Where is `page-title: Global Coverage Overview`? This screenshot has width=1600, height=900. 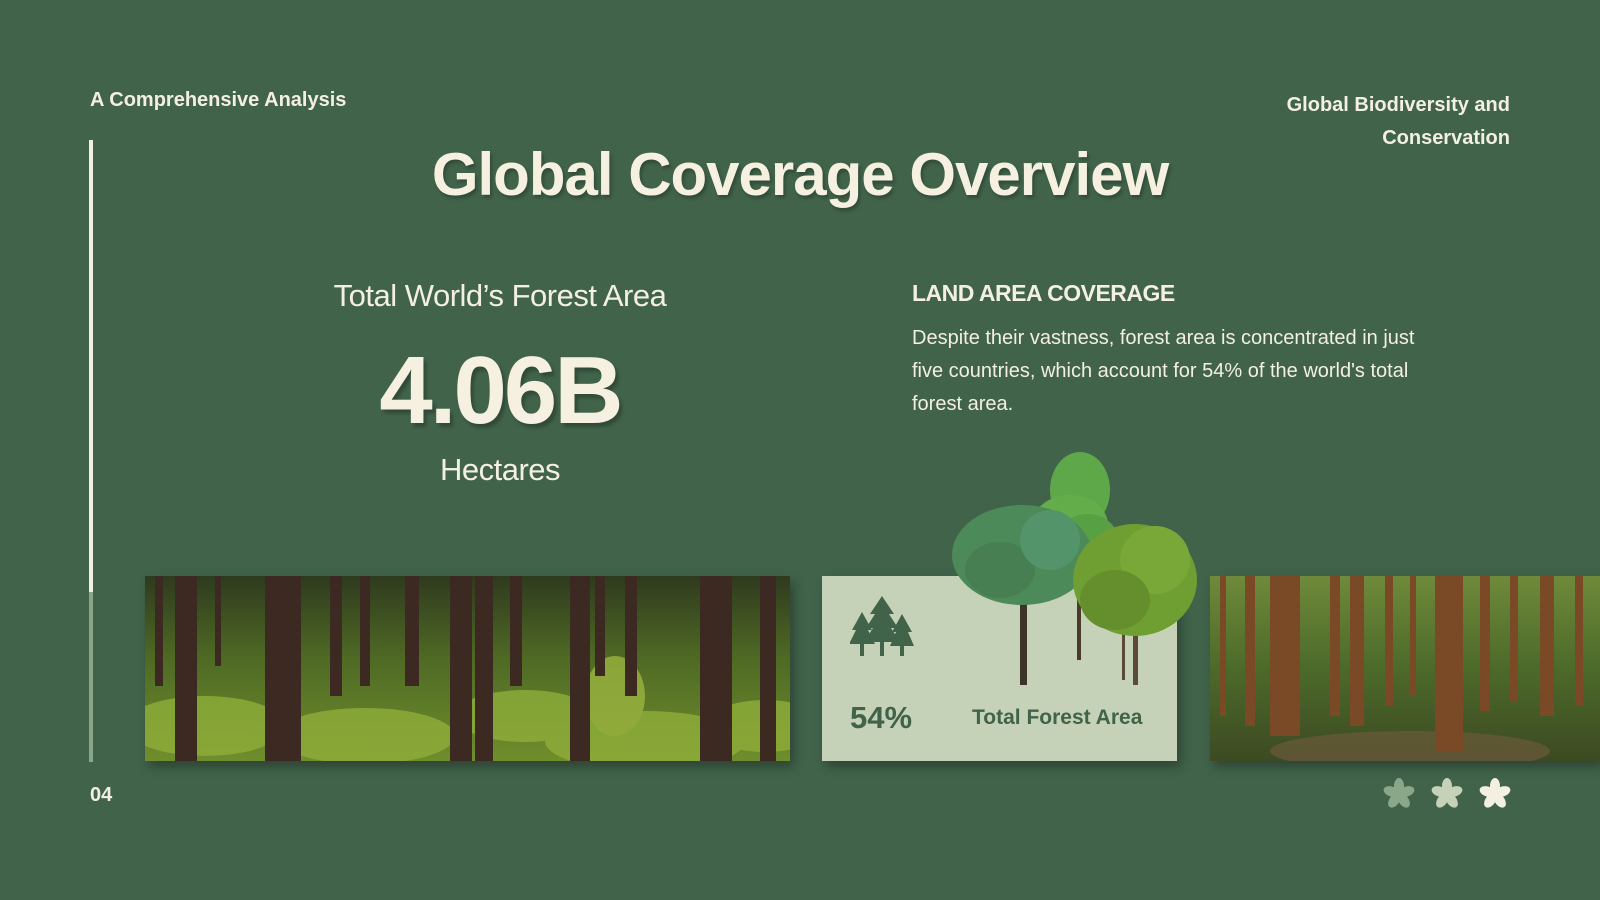
page-title: Global Coverage Overview is located at coordinates (800, 174).